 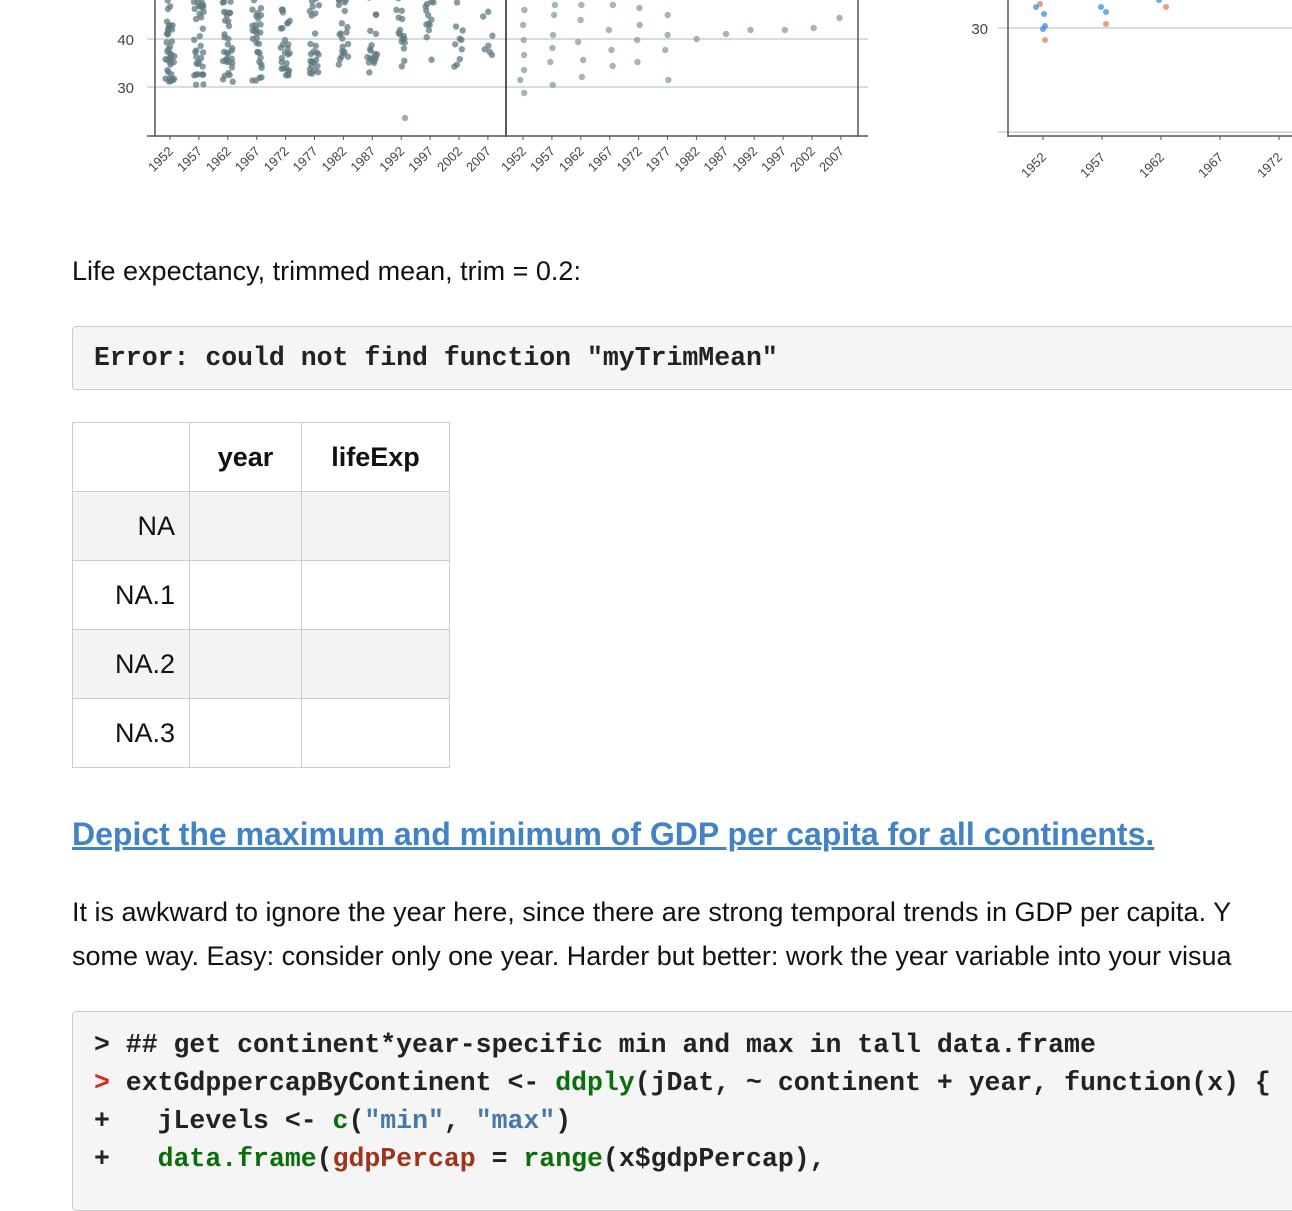 What do you see at coordinates (341, 1121) in the screenshot?
I see `code-function: c` at bounding box center [341, 1121].